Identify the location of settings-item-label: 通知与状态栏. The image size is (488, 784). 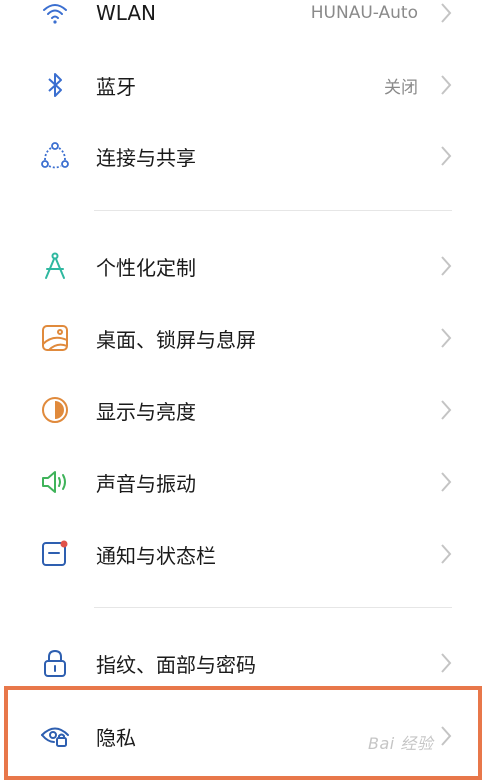
(156, 555).